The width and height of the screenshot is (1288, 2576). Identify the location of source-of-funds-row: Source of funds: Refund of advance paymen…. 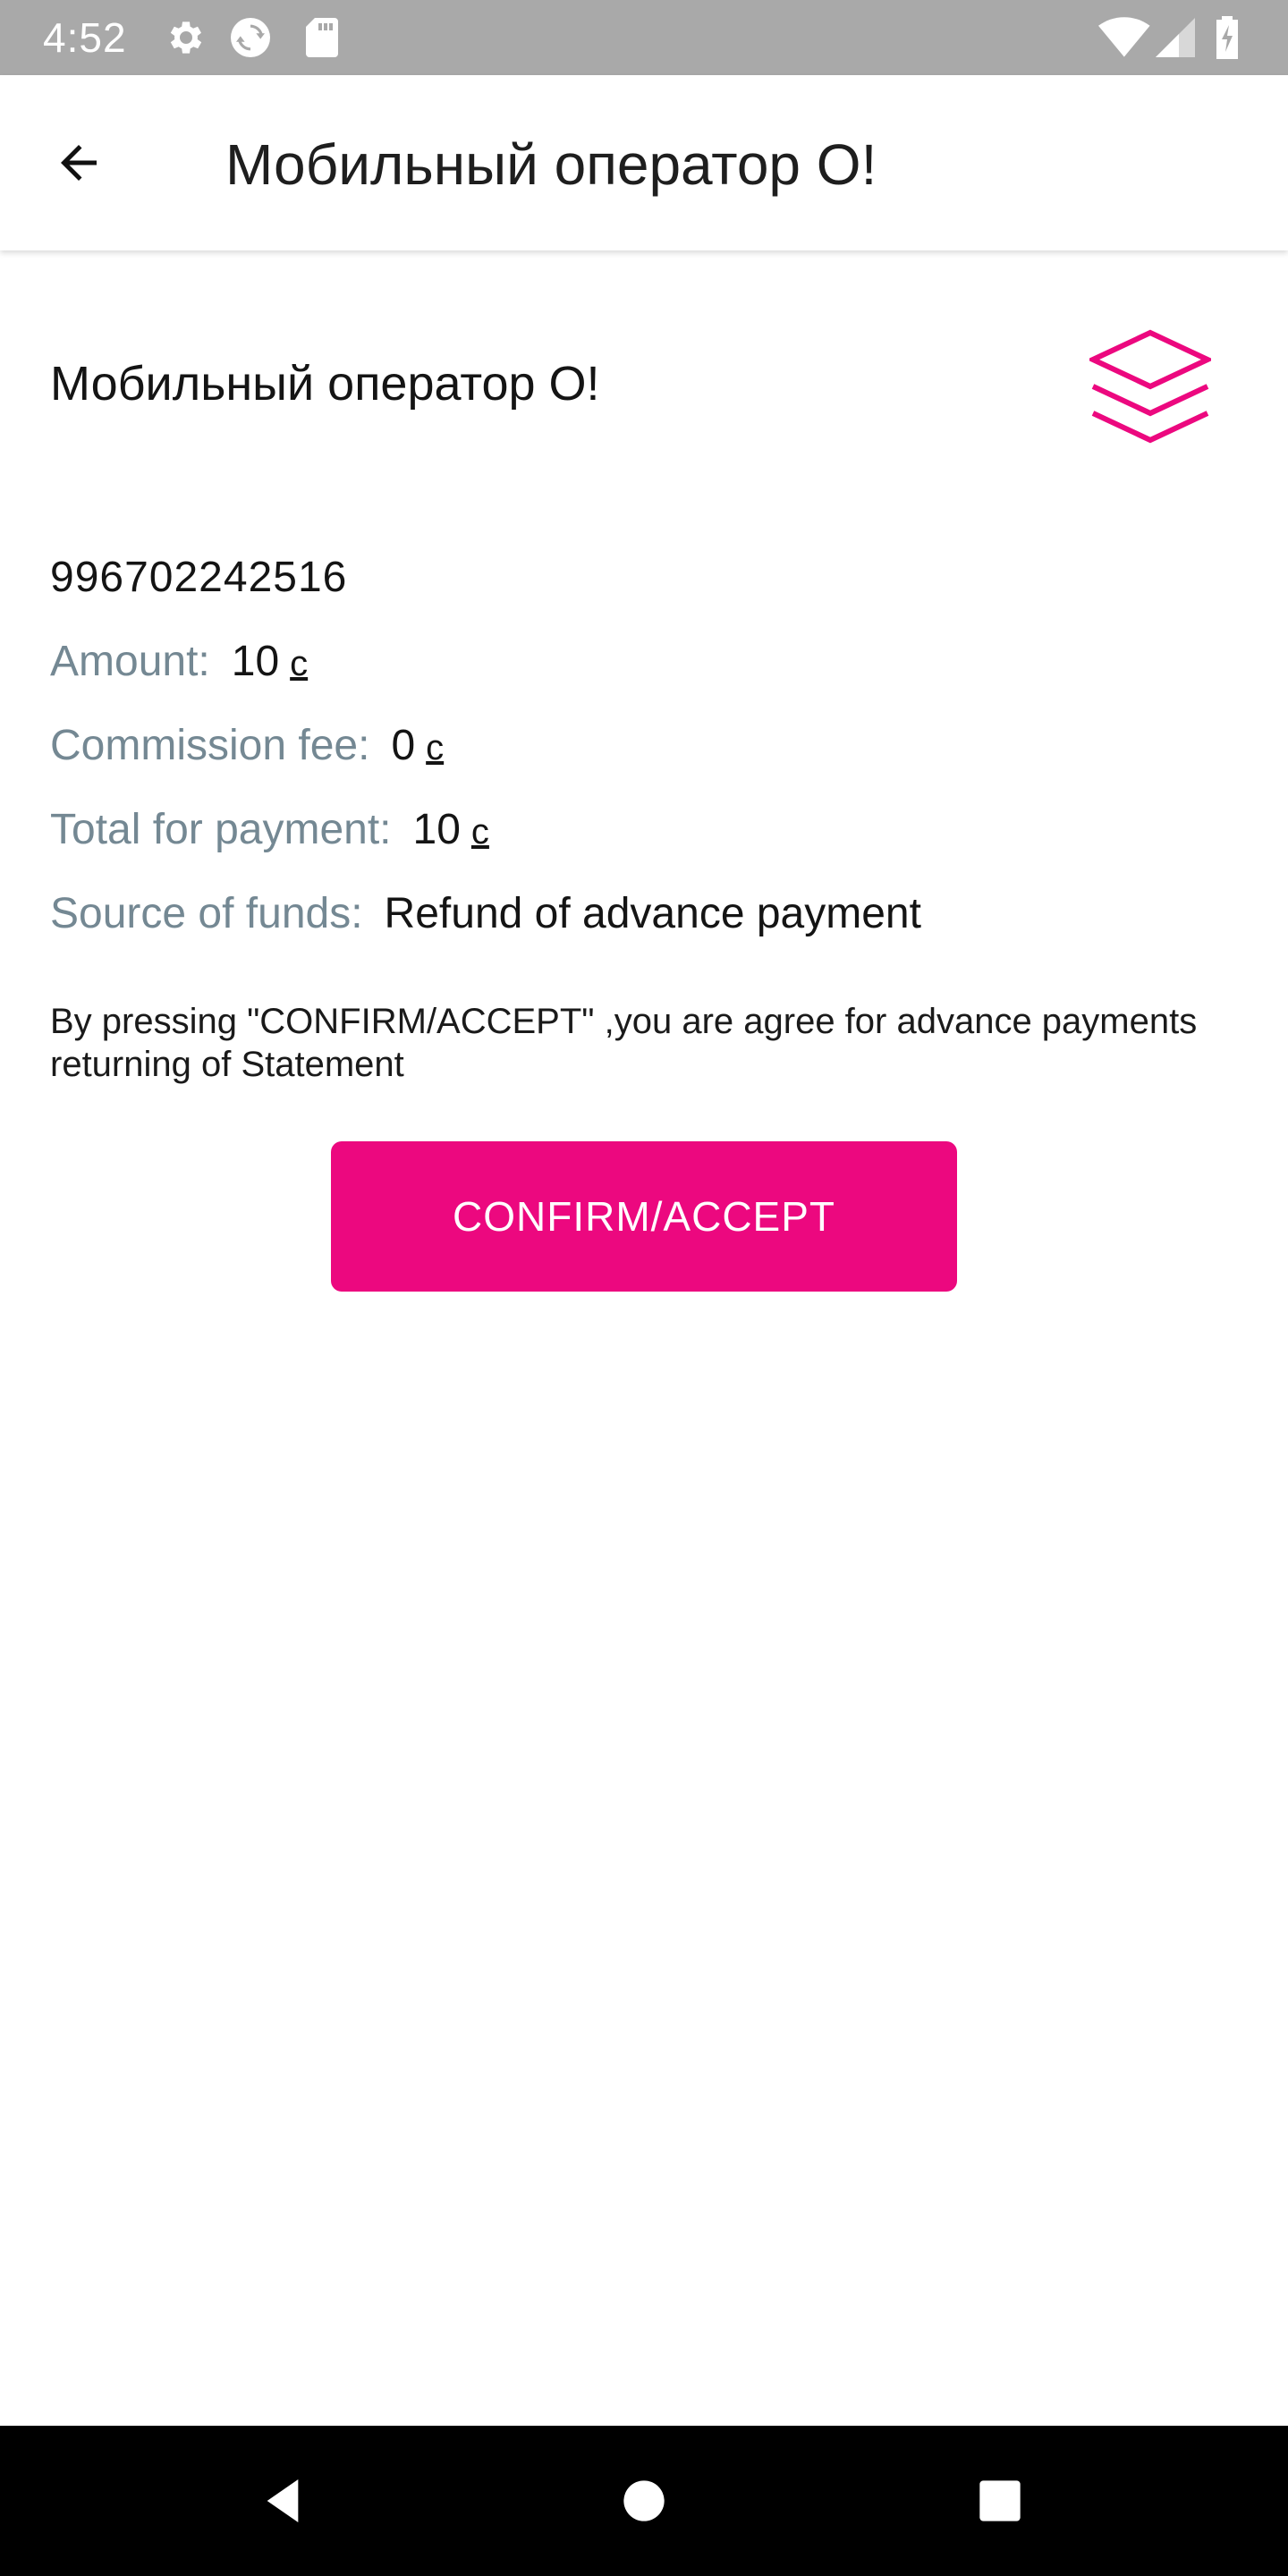
(485, 914).